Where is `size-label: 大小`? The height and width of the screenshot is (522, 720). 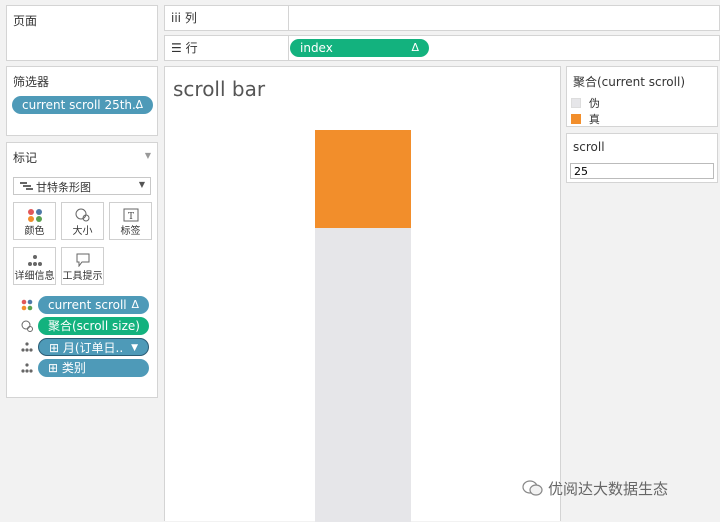 size-label: 大小 is located at coordinates (82, 231).